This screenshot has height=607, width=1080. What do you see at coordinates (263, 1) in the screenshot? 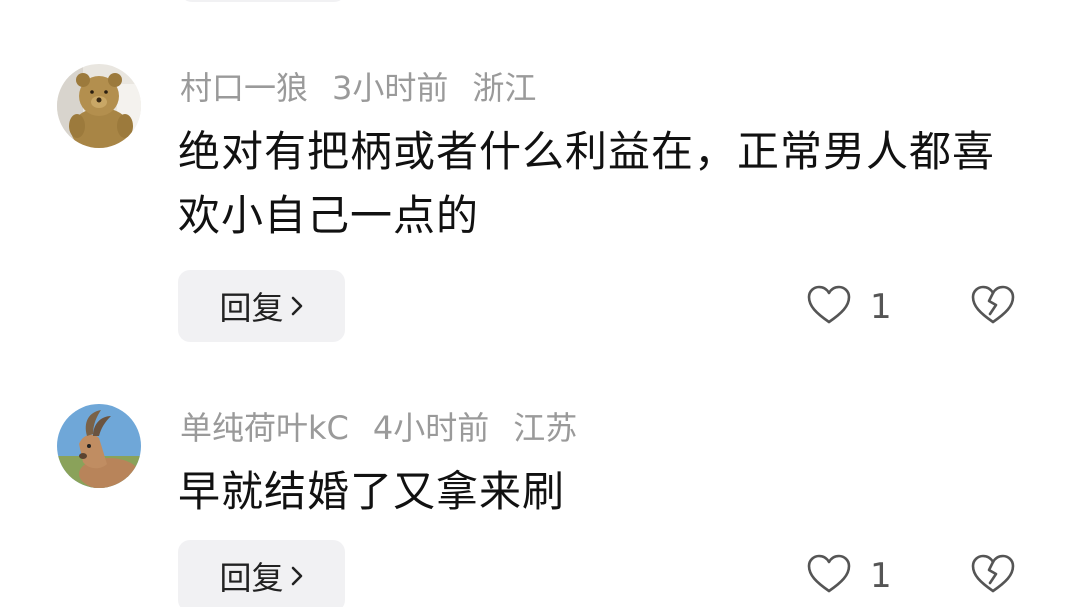
I see `previous-reply-button` at bounding box center [263, 1].